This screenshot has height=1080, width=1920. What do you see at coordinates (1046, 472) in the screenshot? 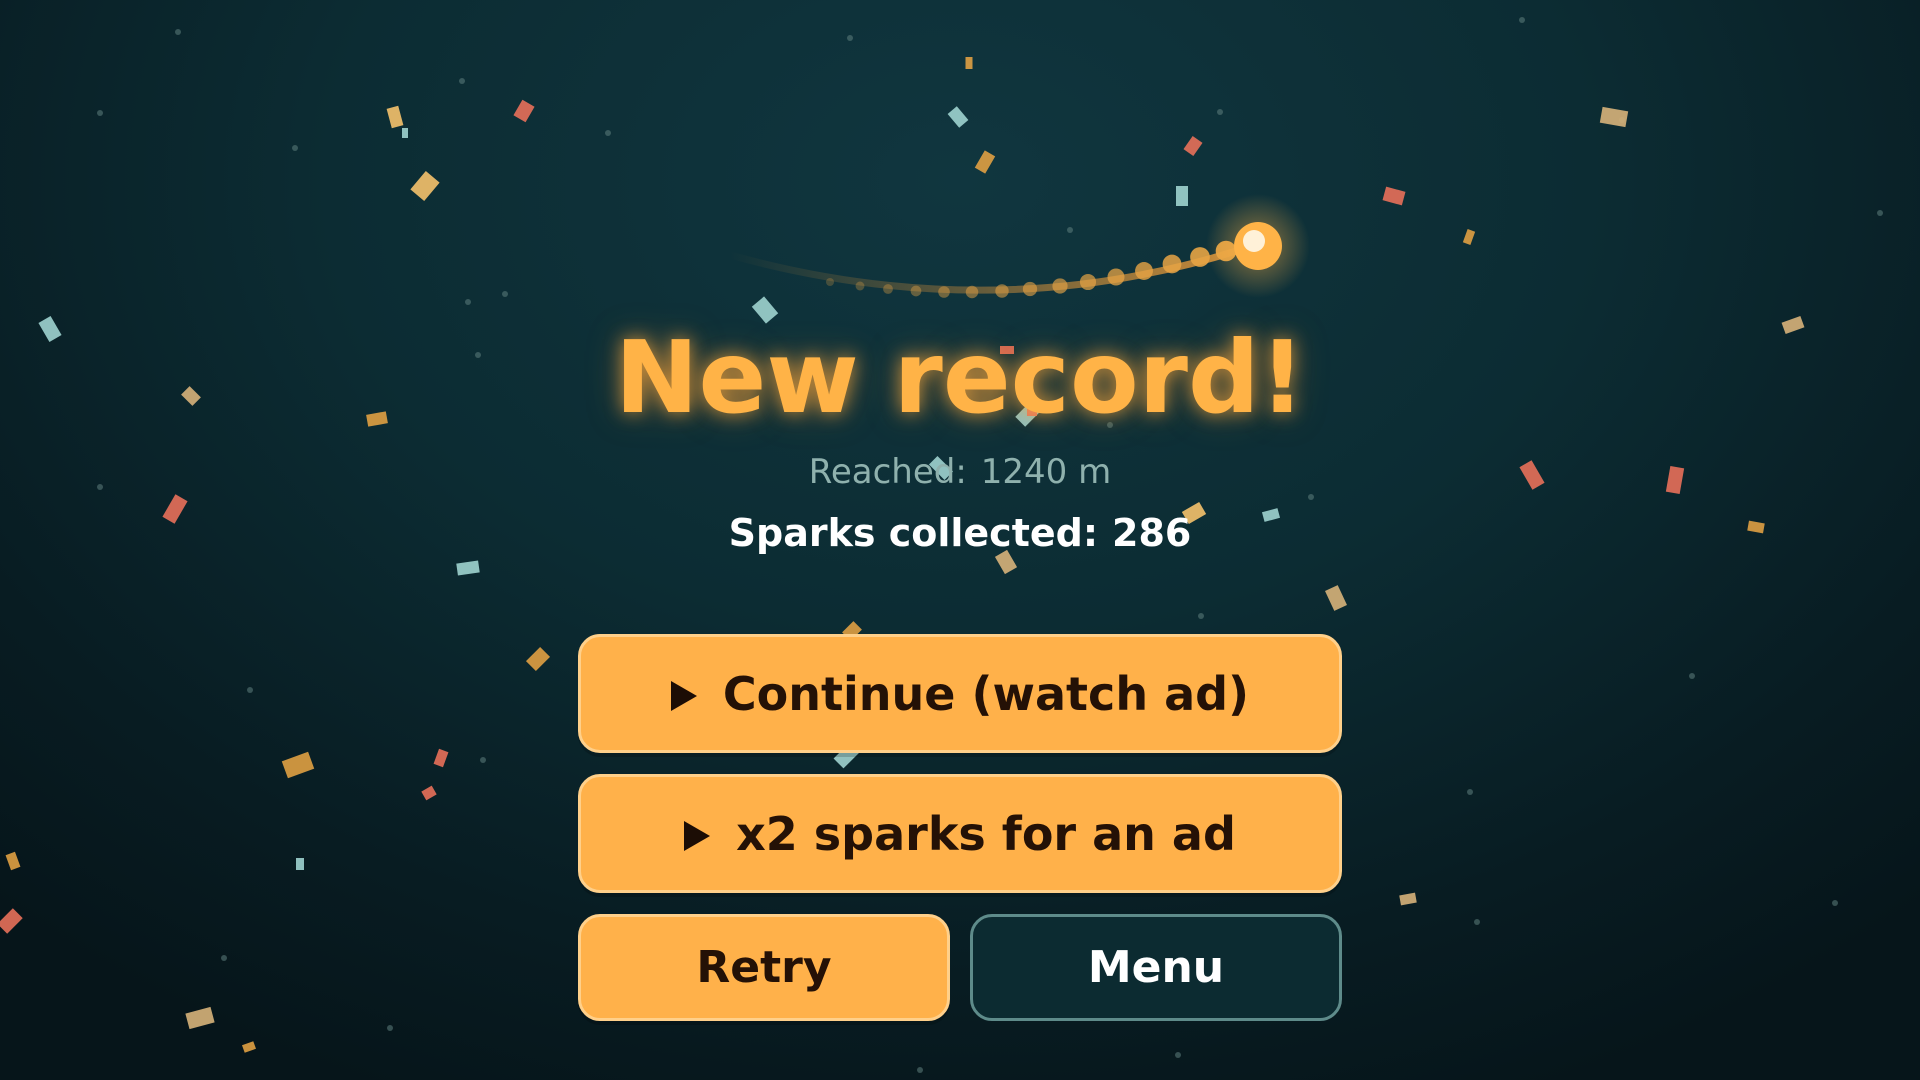
I see `distance-value: 1240 m` at bounding box center [1046, 472].